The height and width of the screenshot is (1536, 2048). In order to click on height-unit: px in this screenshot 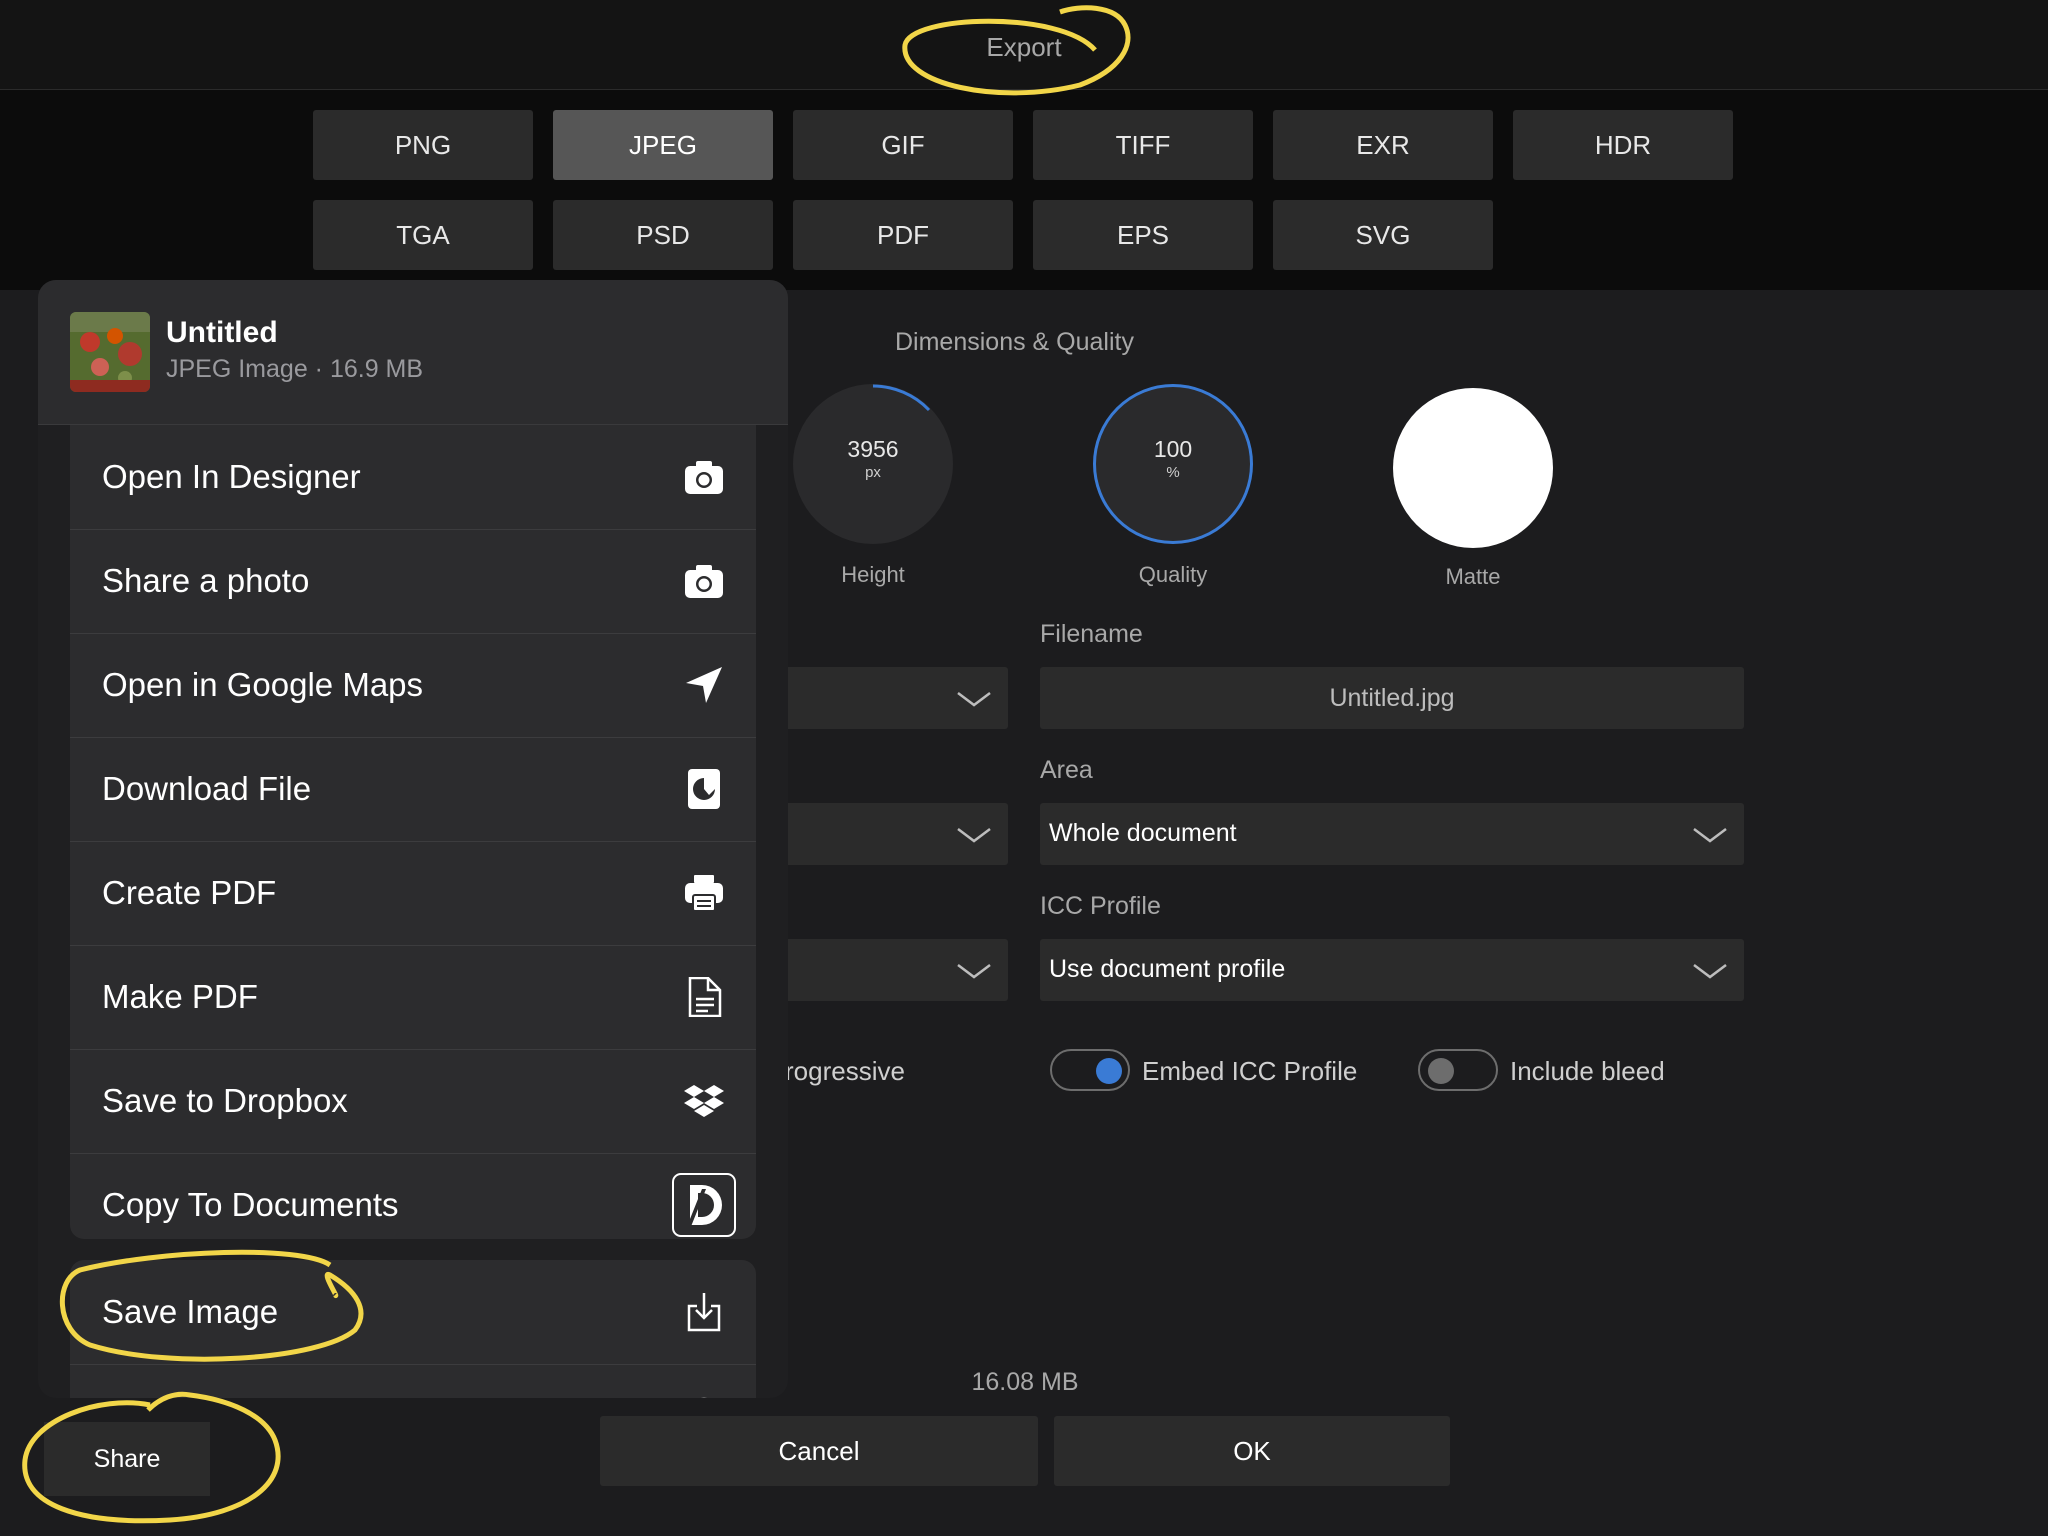, I will do `click(873, 472)`.